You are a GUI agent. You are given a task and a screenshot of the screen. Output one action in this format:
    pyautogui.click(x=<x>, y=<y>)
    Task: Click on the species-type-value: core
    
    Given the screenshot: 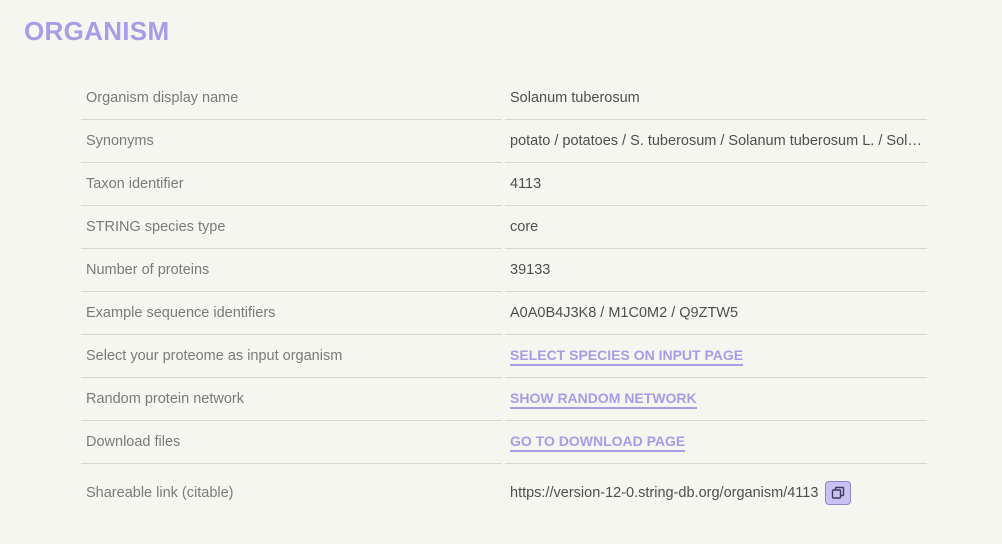 What is the action you would take?
    pyautogui.click(x=716, y=227)
    